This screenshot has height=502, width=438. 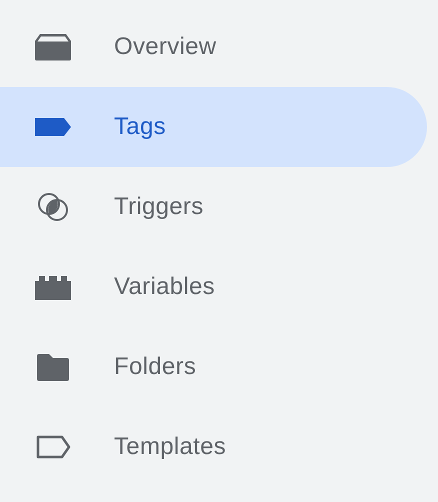 I want to click on brick-icon, so click(x=53, y=287).